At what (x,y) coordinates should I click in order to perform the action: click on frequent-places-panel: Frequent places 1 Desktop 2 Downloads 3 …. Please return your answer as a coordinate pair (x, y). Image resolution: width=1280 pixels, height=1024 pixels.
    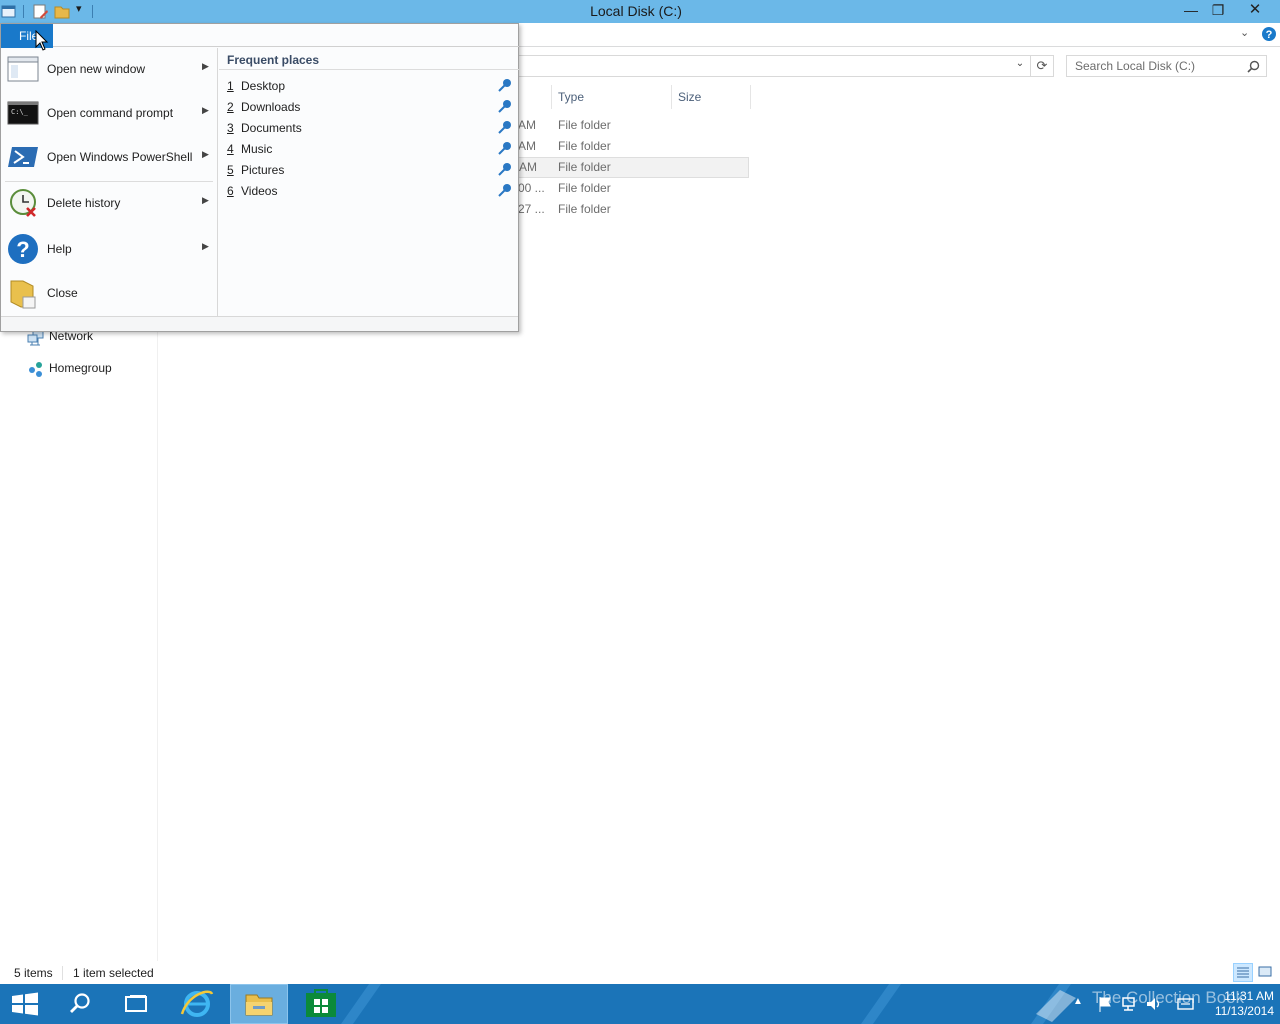
    Looking at the image, I should click on (369, 182).